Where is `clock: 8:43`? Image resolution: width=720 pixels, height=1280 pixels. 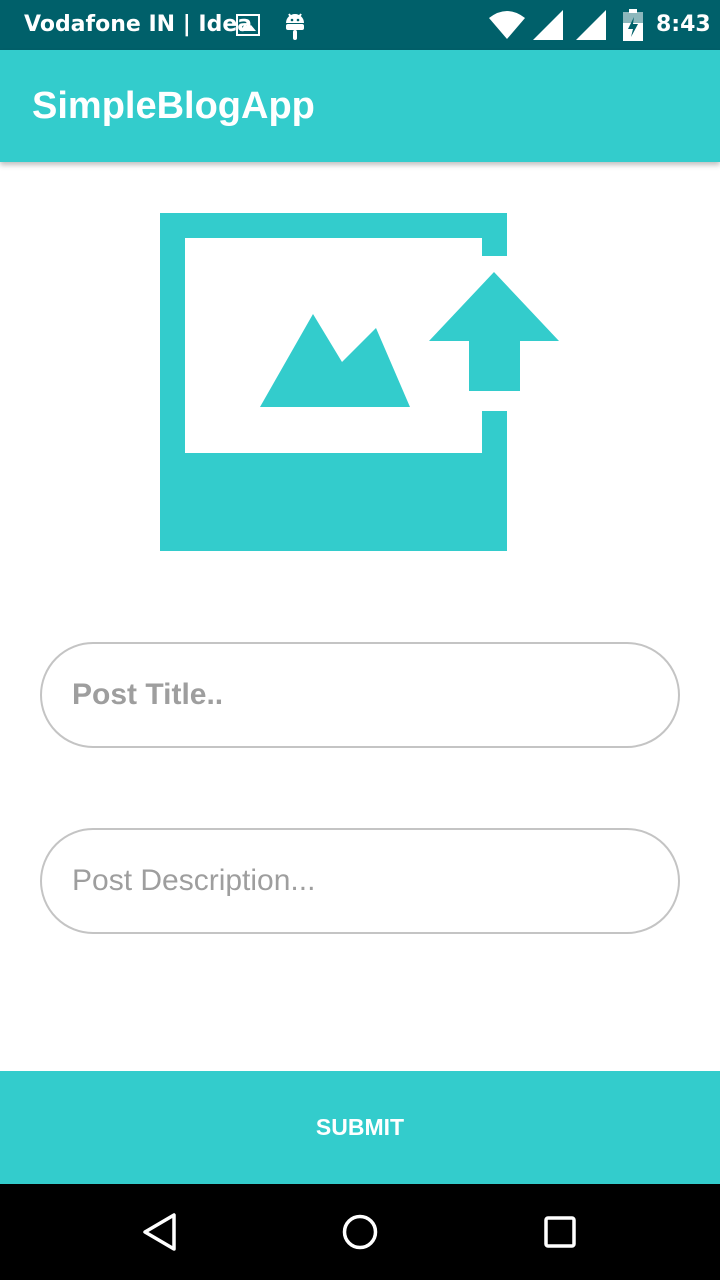
clock: 8:43 is located at coordinates (683, 24).